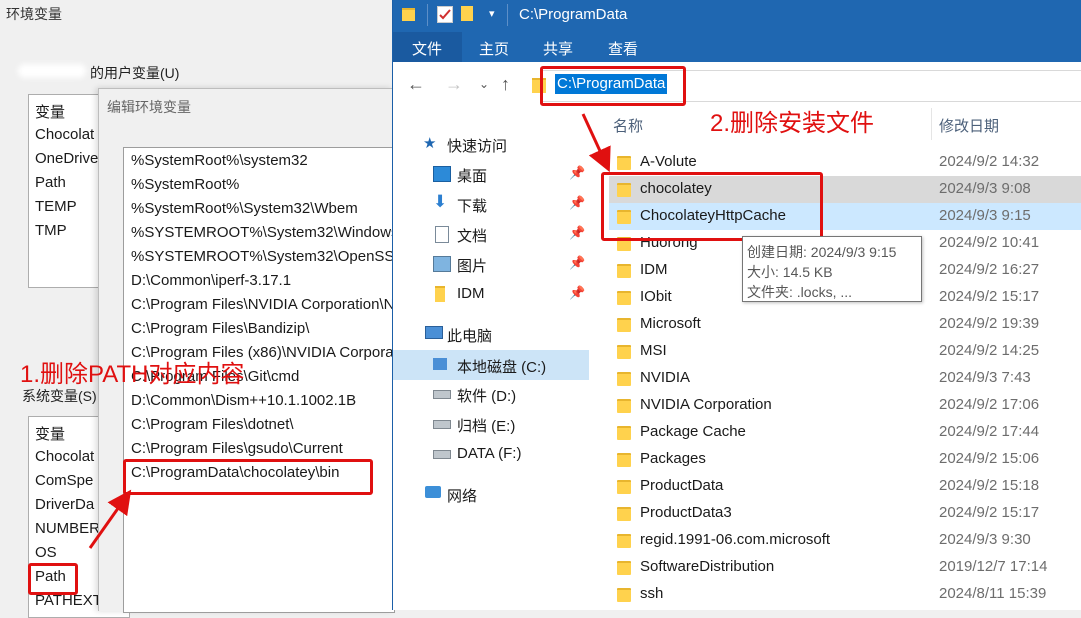 The image size is (1081, 618). Describe the element at coordinates (491, 144) in the screenshot. I see `nav-quick-access: ★ 快速访问` at that location.